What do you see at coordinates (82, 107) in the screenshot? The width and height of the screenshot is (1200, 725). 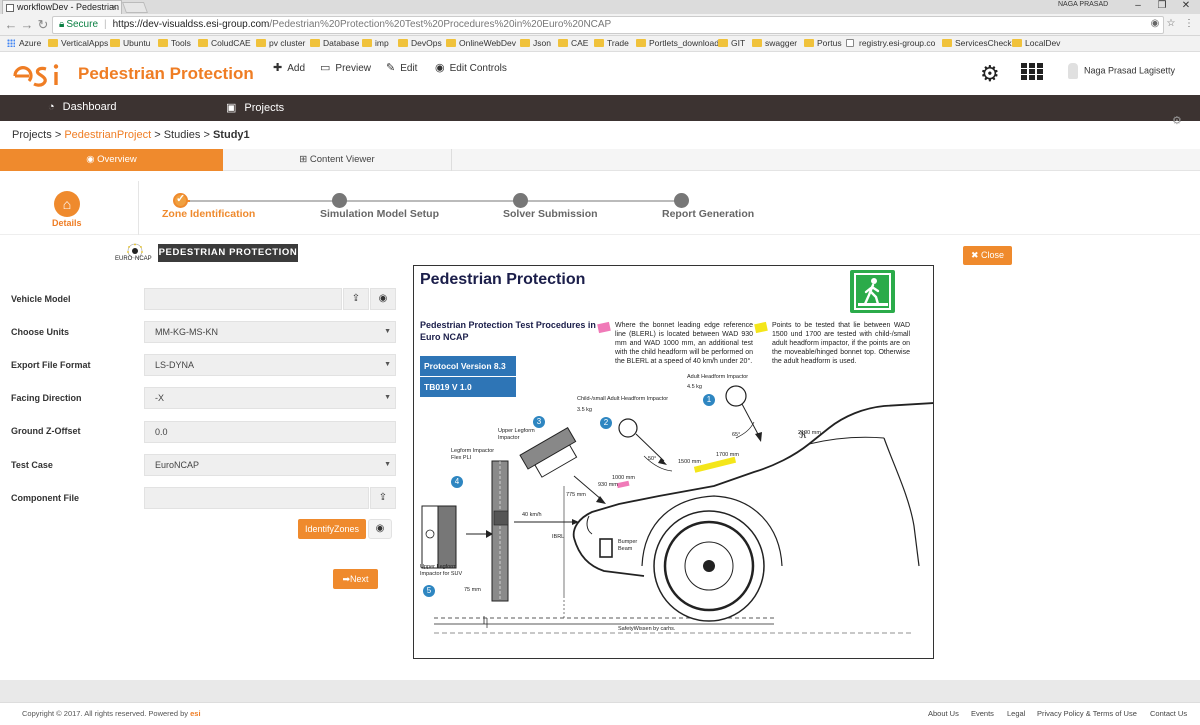 I see `nav-dashboard: ◔ Dashboard` at bounding box center [82, 107].